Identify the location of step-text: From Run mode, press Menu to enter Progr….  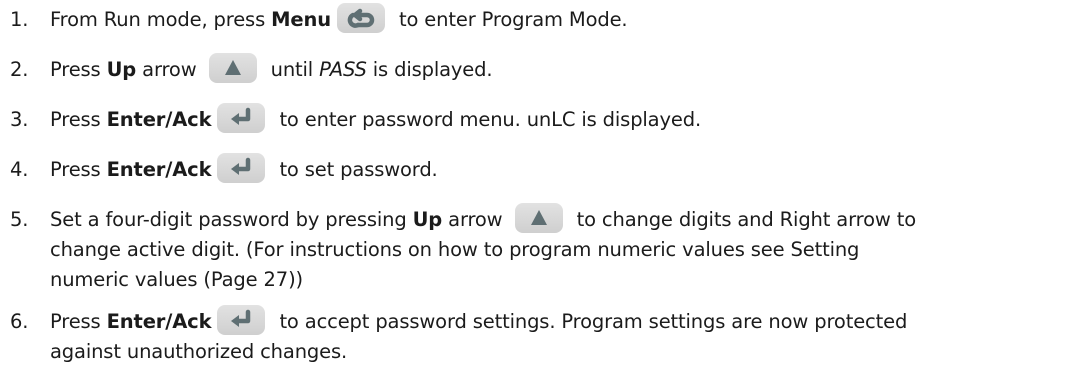
(339, 18).